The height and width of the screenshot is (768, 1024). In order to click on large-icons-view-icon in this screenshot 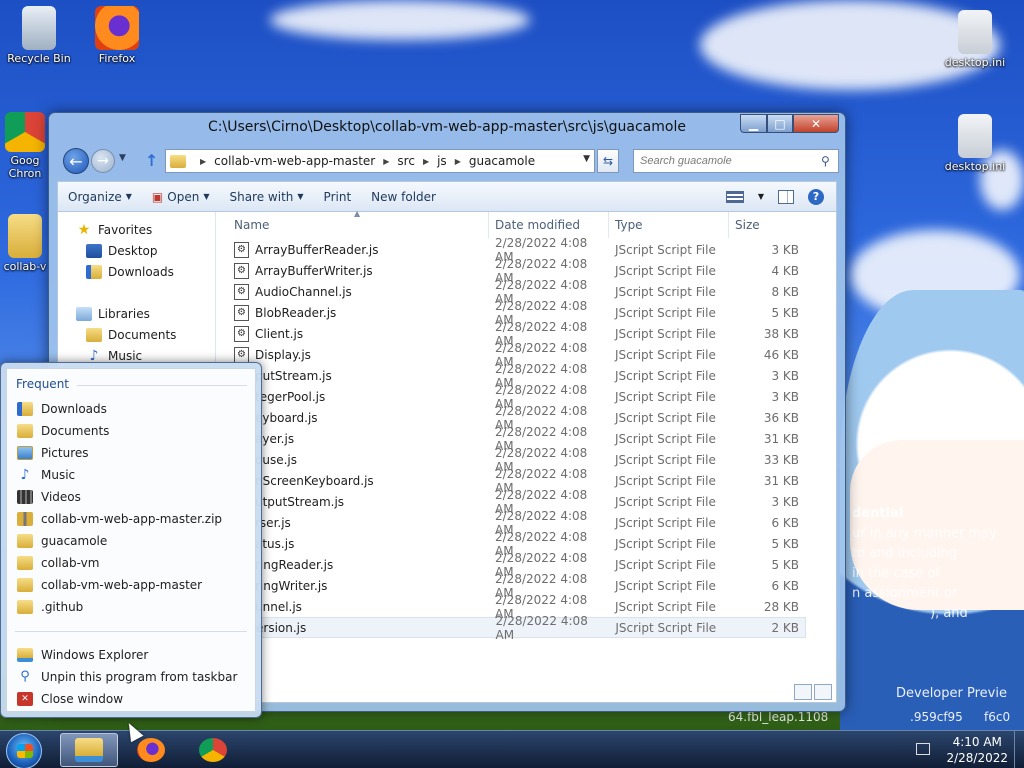, I will do `click(823, 692)`.